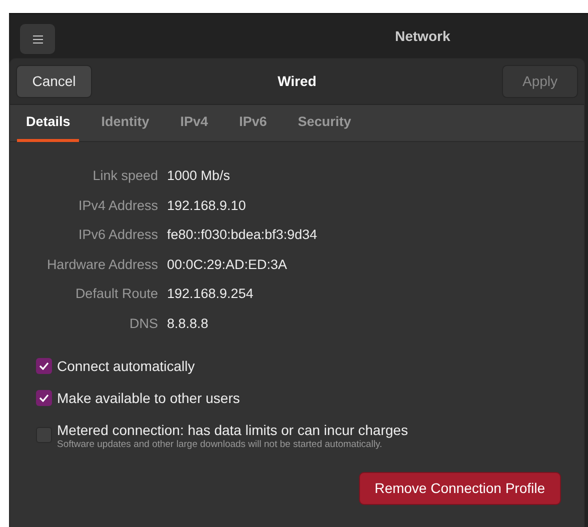 This screenshot has height=527, width=588. I want to click on checkbox-label: Metered connection: has data limits or can incur charges, so click(232, 430).